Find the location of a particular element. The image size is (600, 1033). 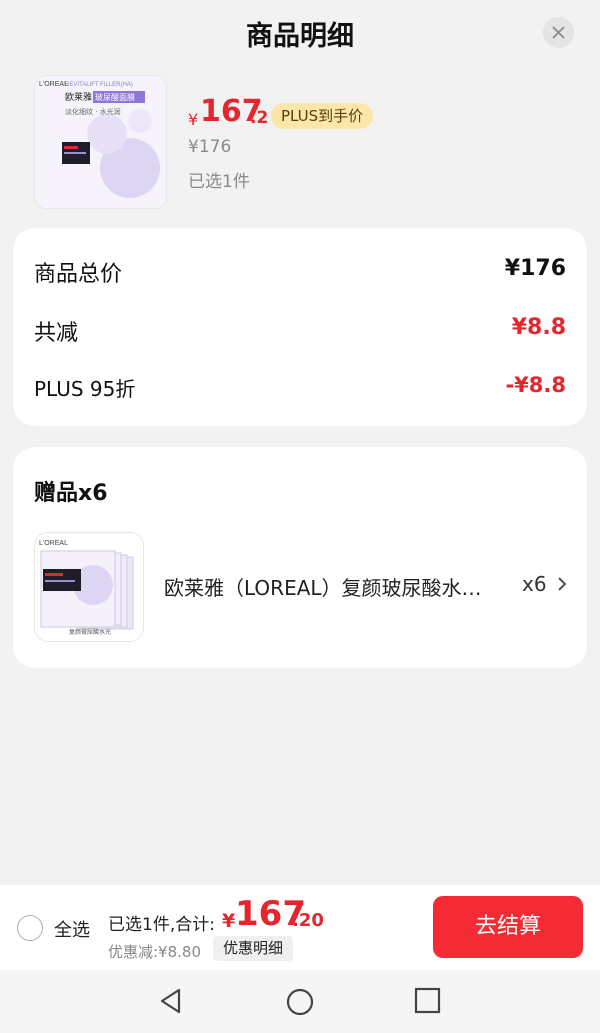

plus-price-badge: PLUS到手价 is located at coordinates (322, 116).